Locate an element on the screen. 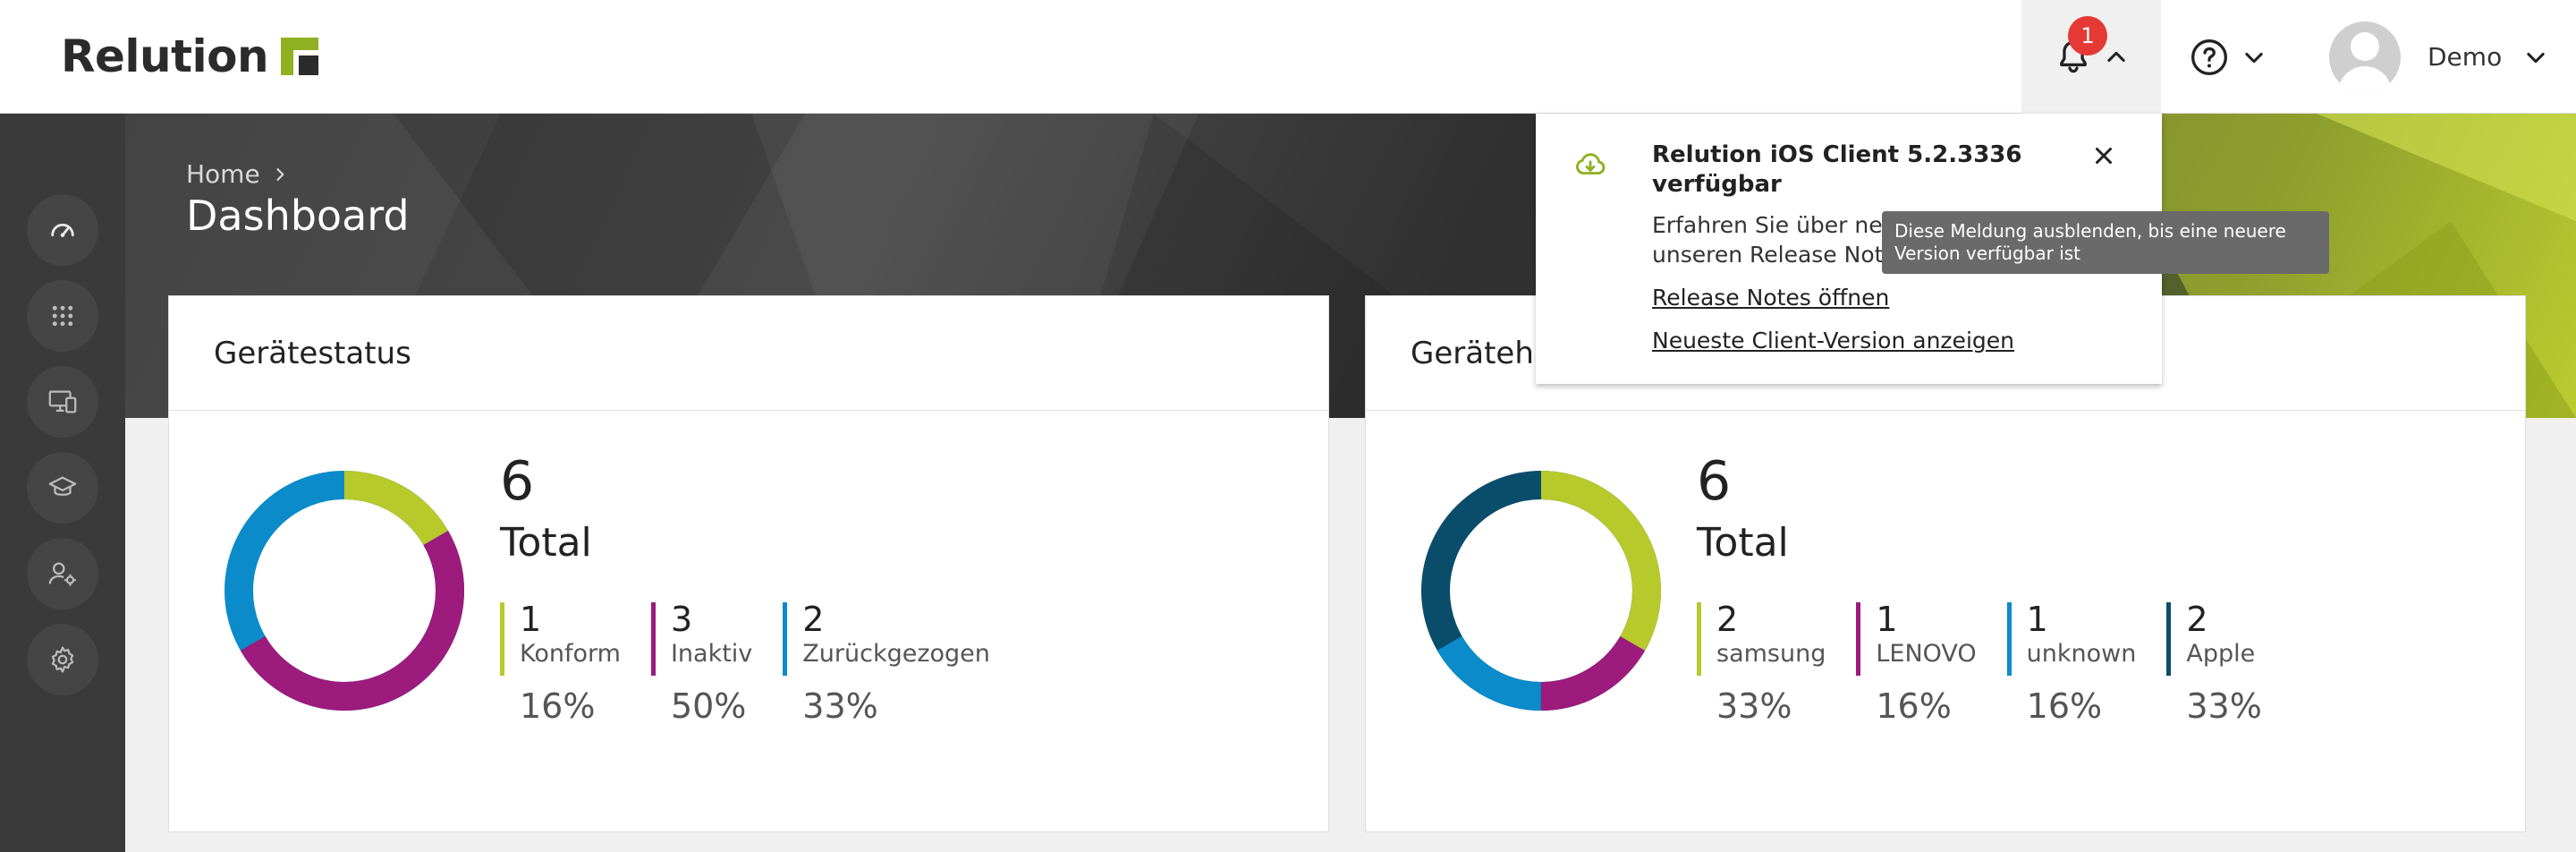  legend-item-zurueckgezogen: 2 Zurückgezogen 33% is located at coordinates (886, 663).